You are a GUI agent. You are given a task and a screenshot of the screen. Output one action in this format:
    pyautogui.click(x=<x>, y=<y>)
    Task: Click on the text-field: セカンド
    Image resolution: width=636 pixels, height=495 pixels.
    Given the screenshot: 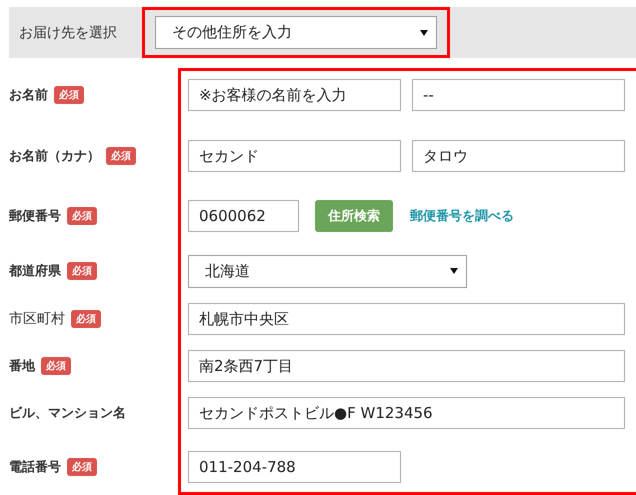 What is the action you would take?
    pyautogui.click(x=294, y=156)
    